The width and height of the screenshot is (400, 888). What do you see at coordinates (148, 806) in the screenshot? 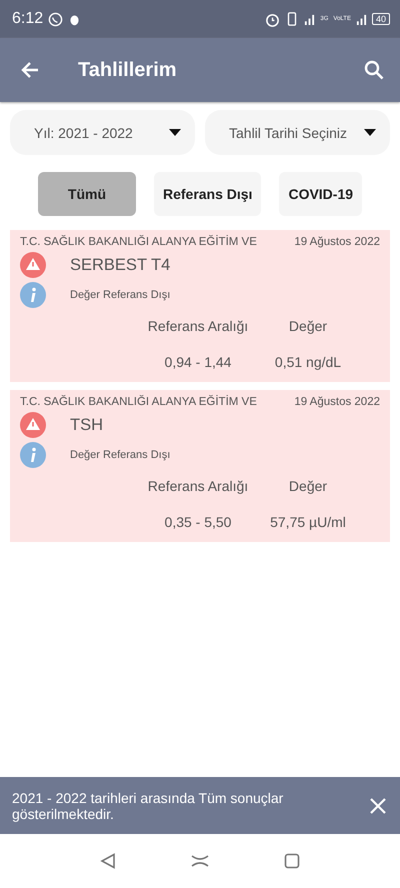
I see `snackbar-message: 2021 - 2022 tarihleri arasında Tüm sonuçlar gösterilmektedir.` at bounding box center [148, 806].